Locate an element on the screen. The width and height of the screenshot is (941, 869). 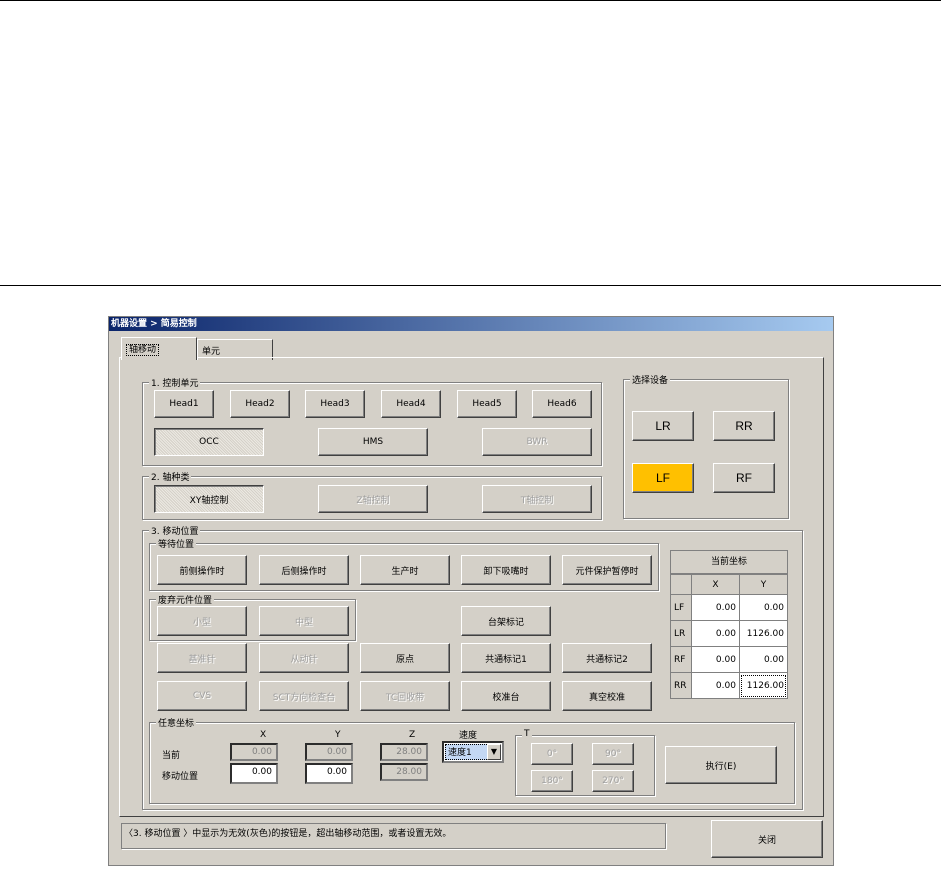
head6-button: Head6 is located at coordinates (562, 404).